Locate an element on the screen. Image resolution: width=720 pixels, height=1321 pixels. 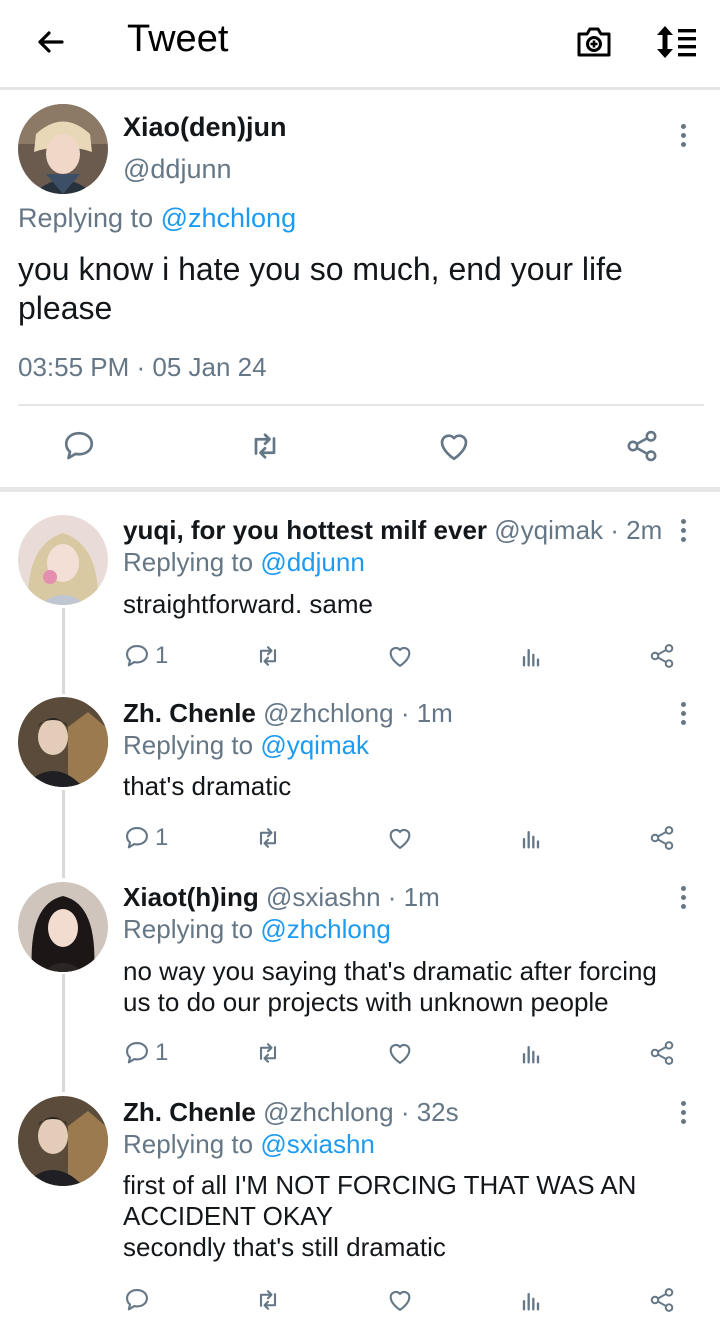
reply-header: Xiaot(h)ing @sxiashn · 1m is located at coordinates (281, 897).